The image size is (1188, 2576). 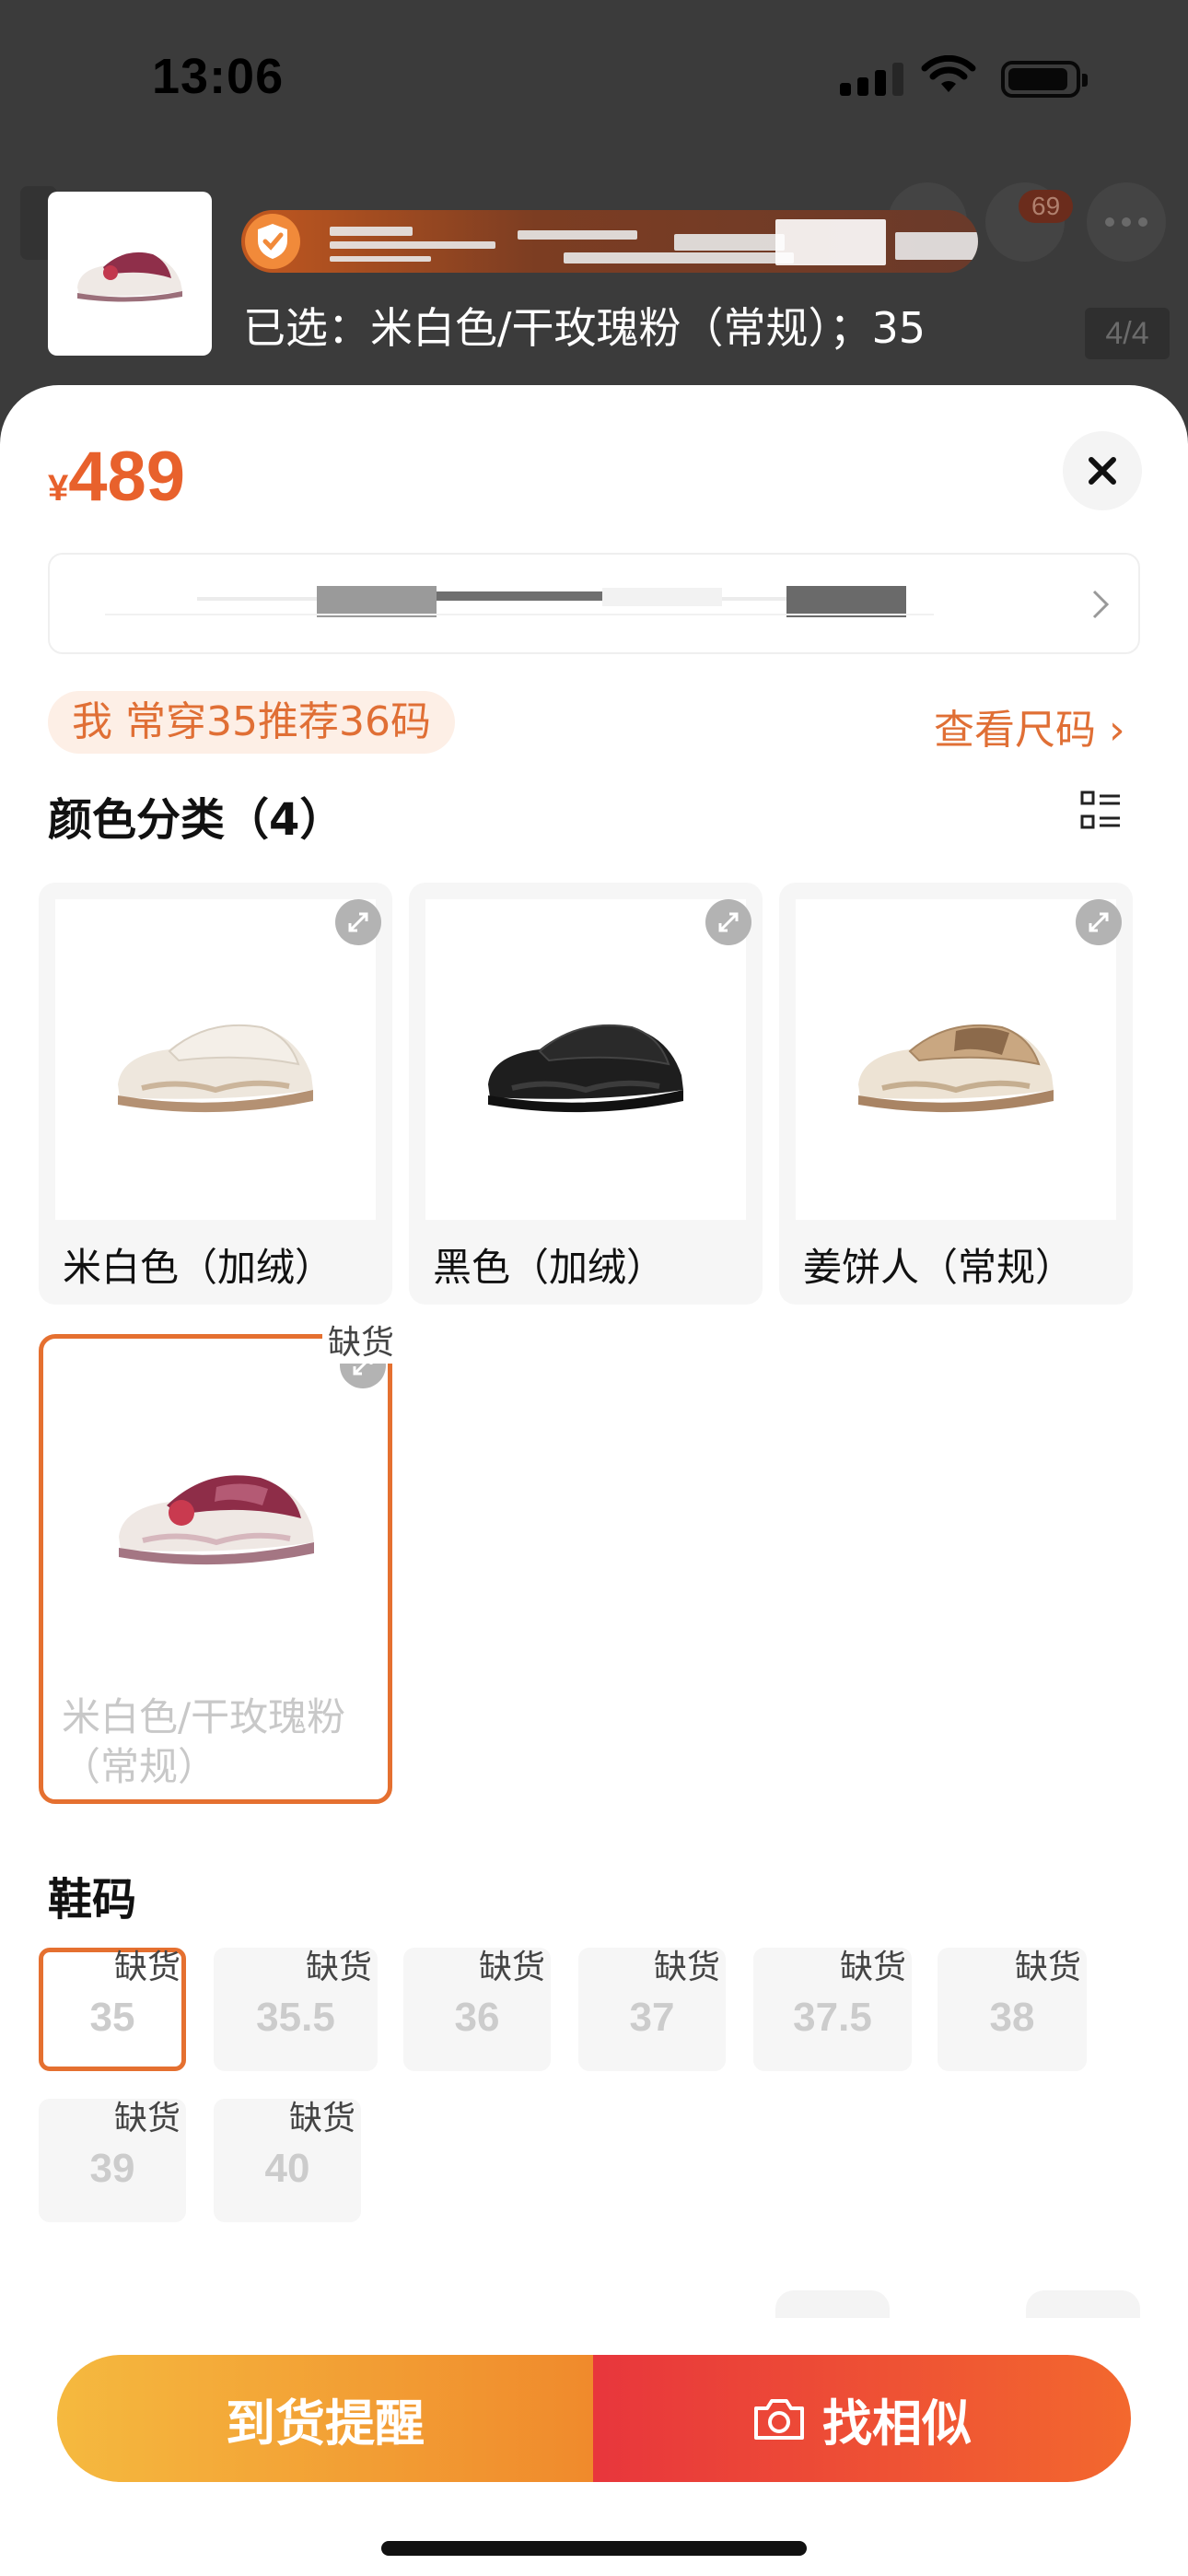 I want to click on size-value: 36, so click(x=477, y=2017).